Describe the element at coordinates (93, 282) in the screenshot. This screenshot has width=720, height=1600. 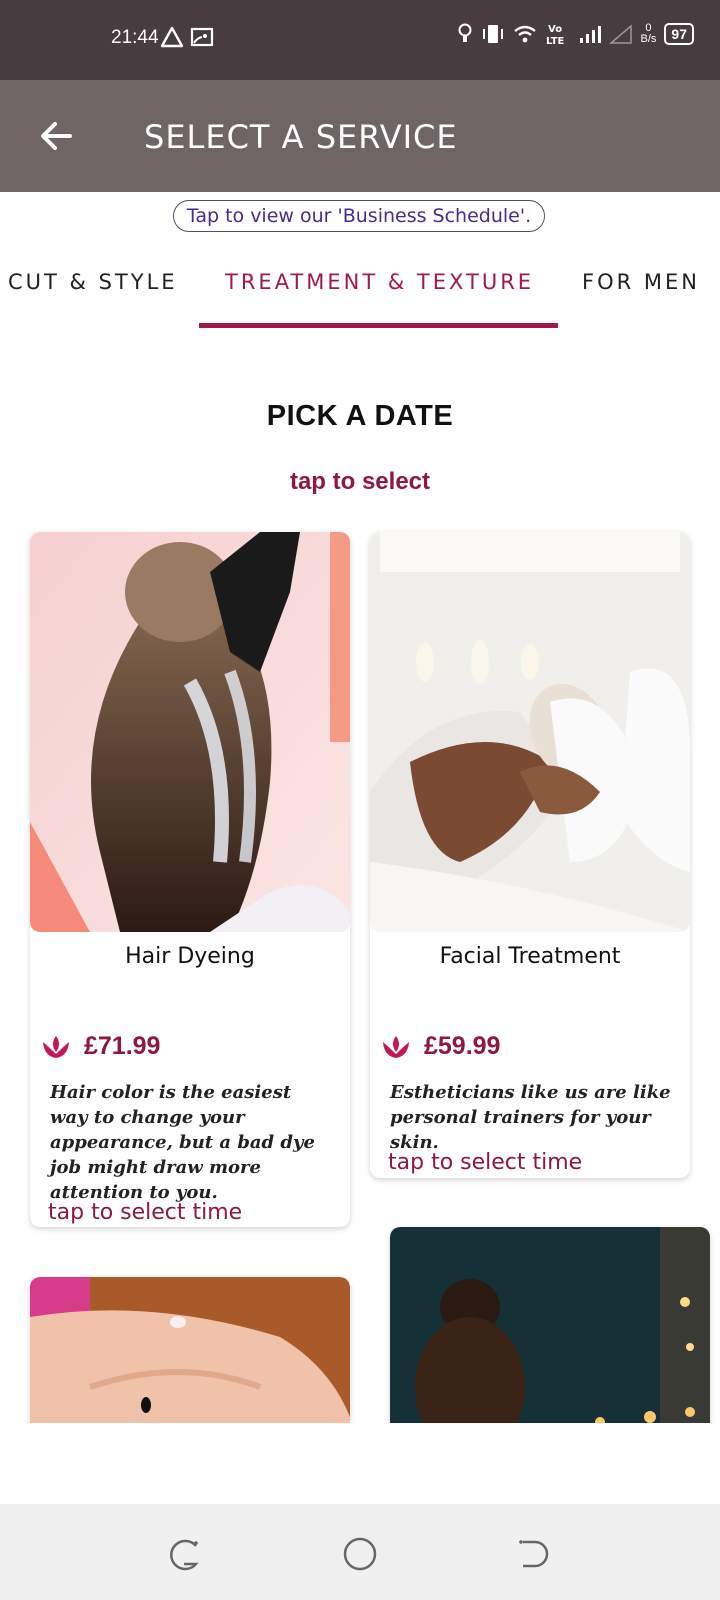
I see `tab-cut-and-style: CUT & STYLE` at that location.